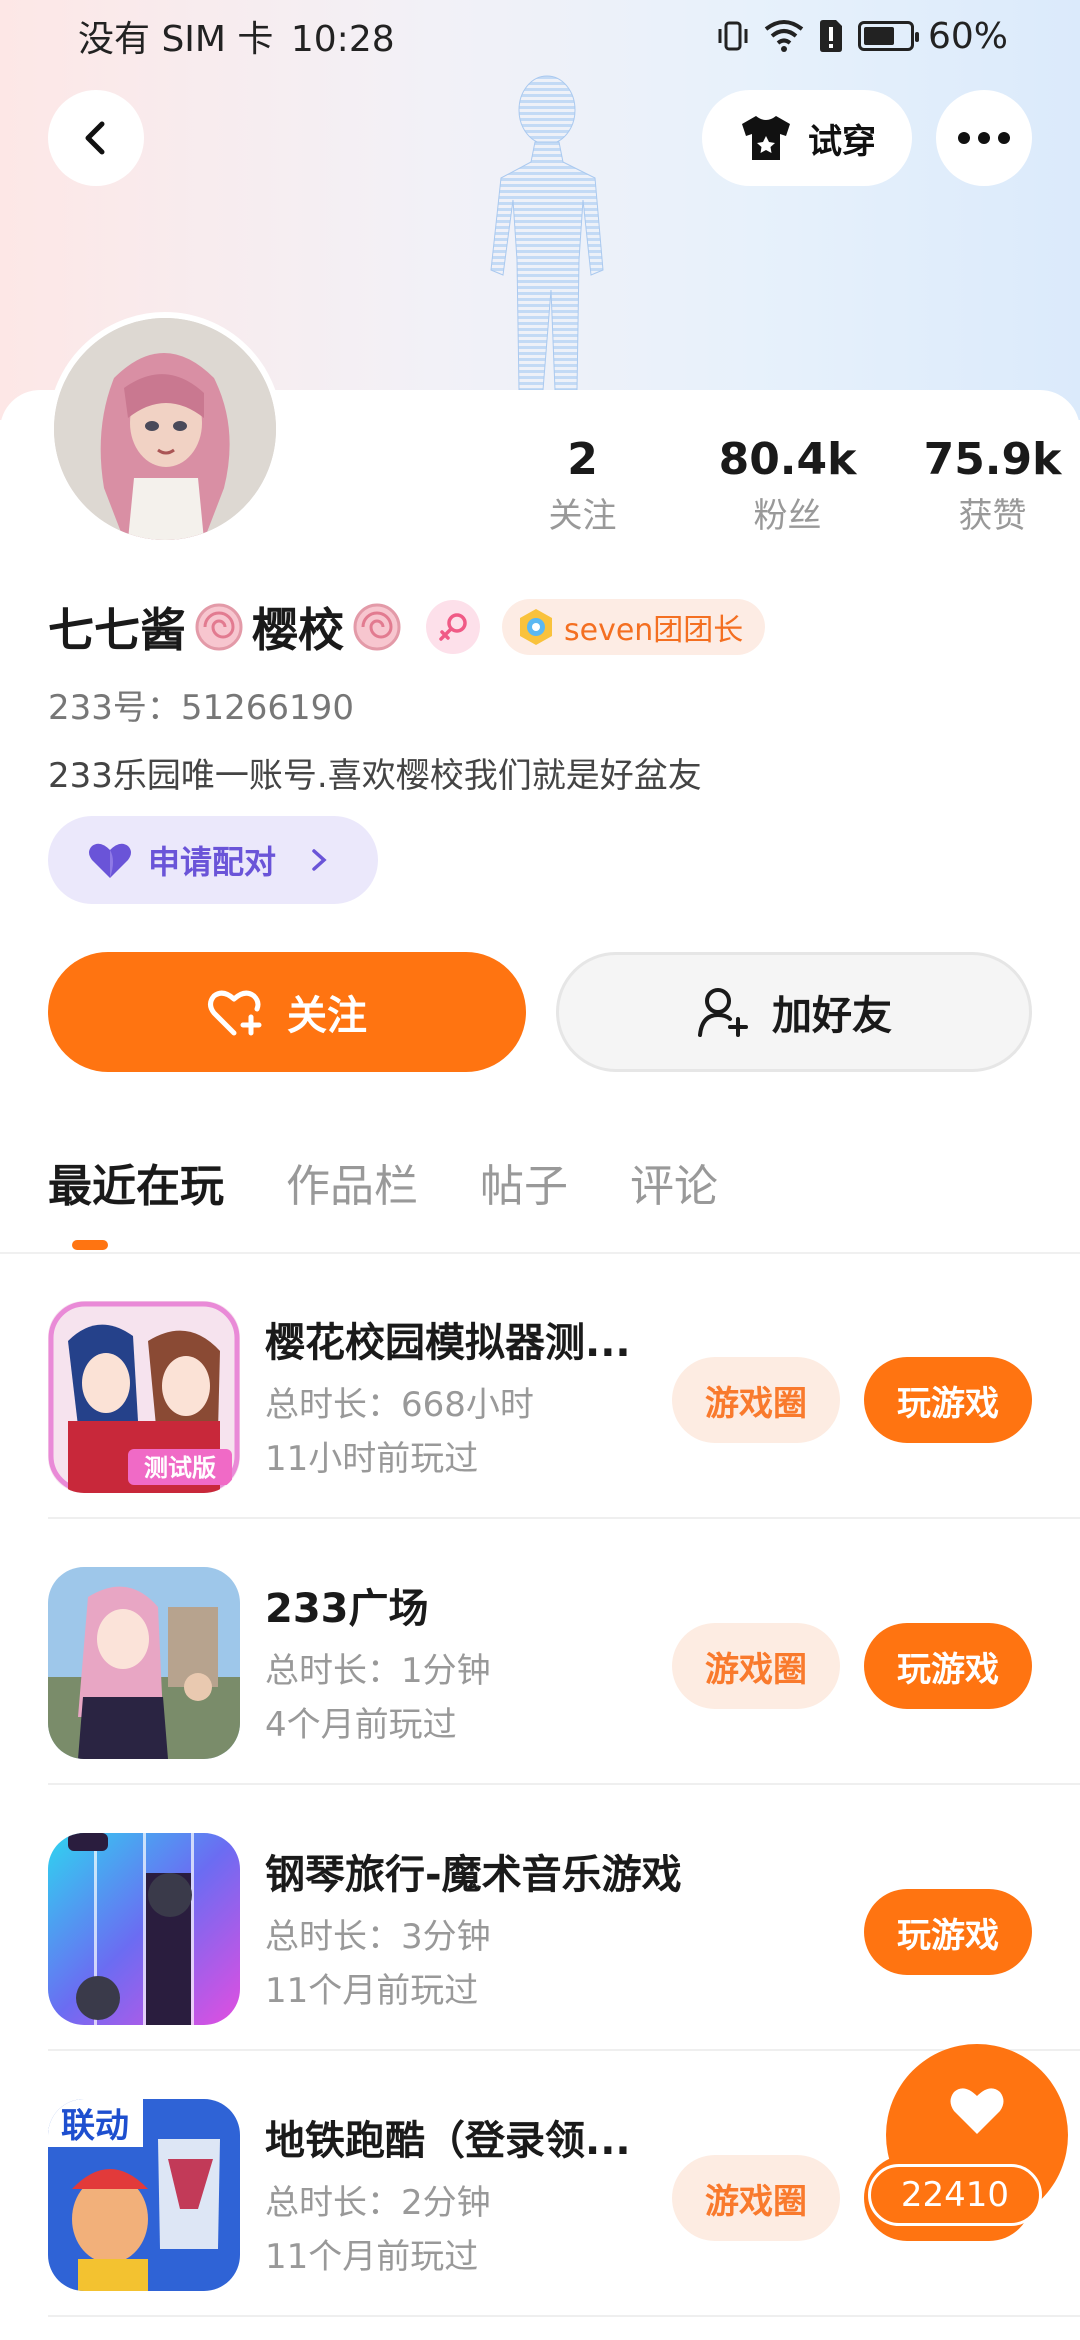 Image resolution: width=1080 pixels, height=2340 pixels. Describe the element at coordinates (378, 1937) in the screenshot. I see `game-duration: 总时长：3分钟` at that location.